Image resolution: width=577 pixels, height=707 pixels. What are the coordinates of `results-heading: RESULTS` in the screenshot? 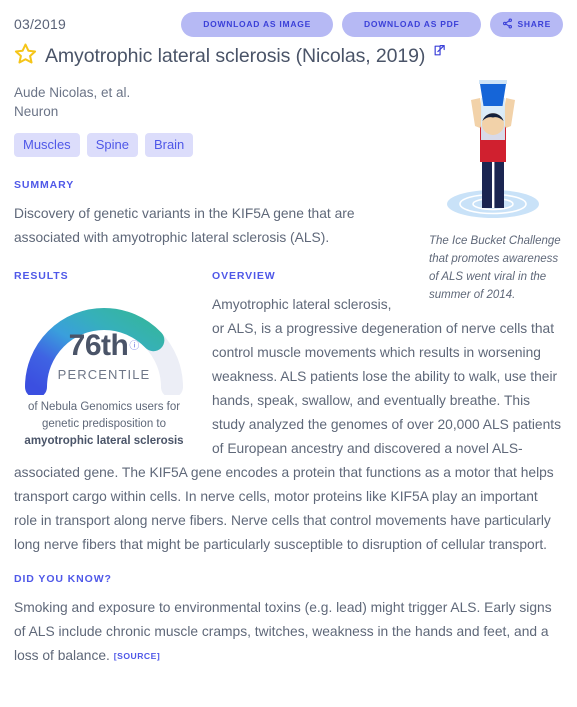 It's located at (41, 276).